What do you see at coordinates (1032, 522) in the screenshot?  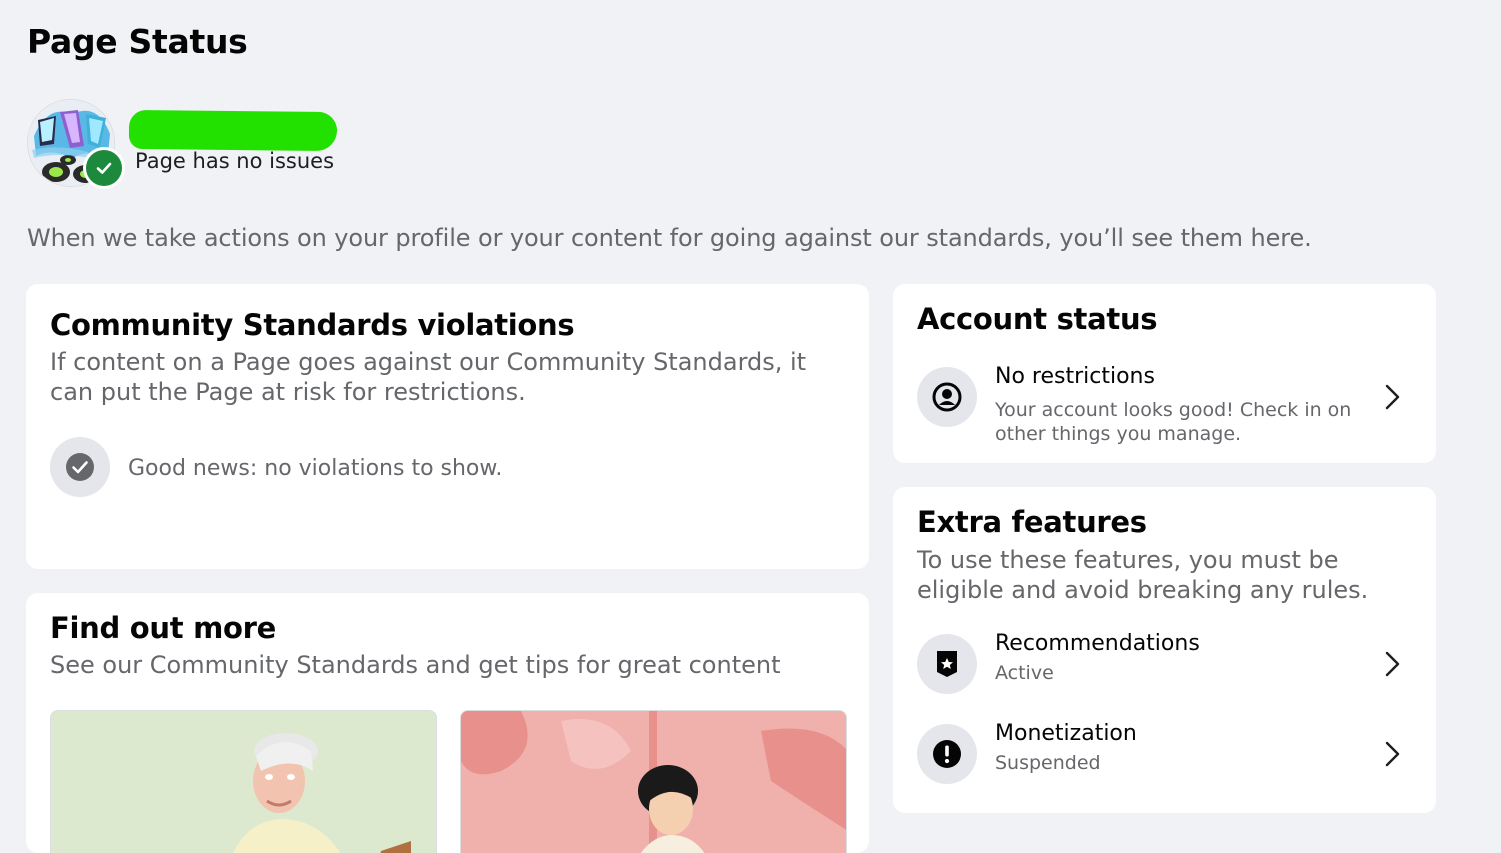 I see `extra-features-title: Extra features` at bounding box center [1032, 522].